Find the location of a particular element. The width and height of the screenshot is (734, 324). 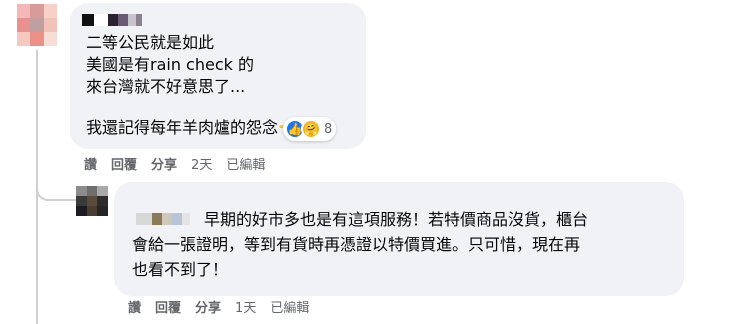

comment-text-line: 美國是有rain check 的 is located at coordinates (170, 64).